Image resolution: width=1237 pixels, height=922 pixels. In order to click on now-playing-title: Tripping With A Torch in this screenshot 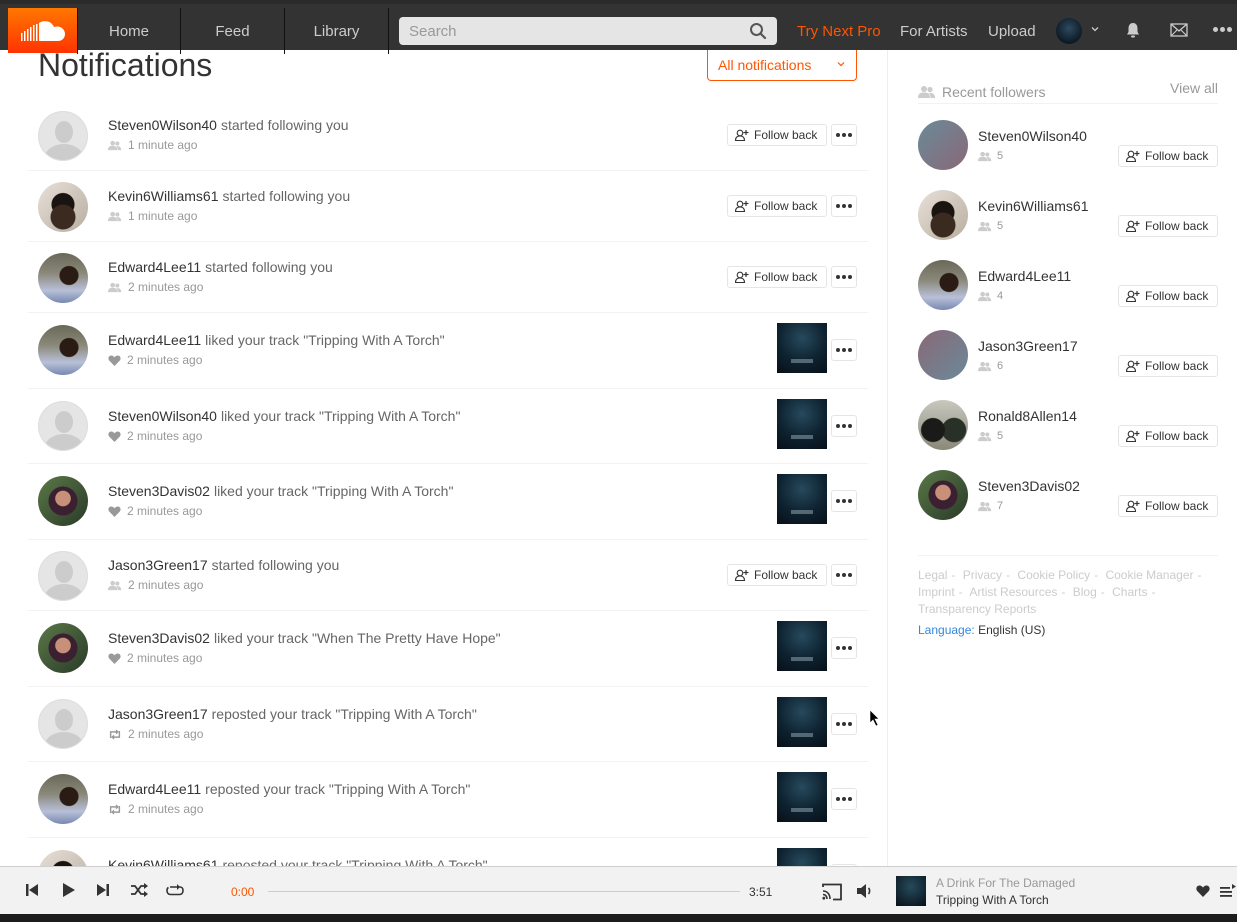, I will do `click(992, 900)`.